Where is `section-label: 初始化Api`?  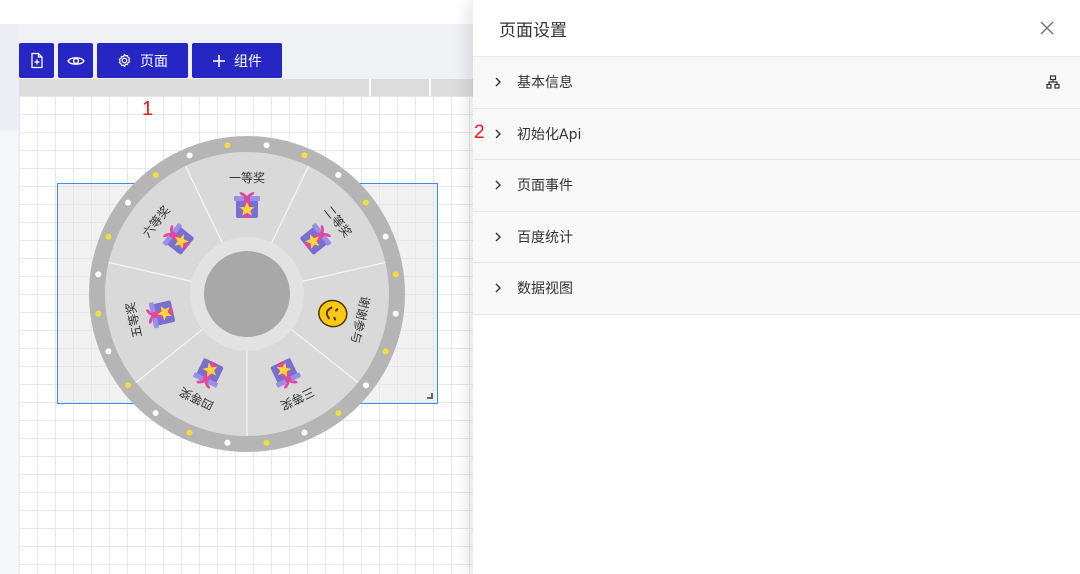 section-label: 初始化Api is located at coordinates (549, 134).